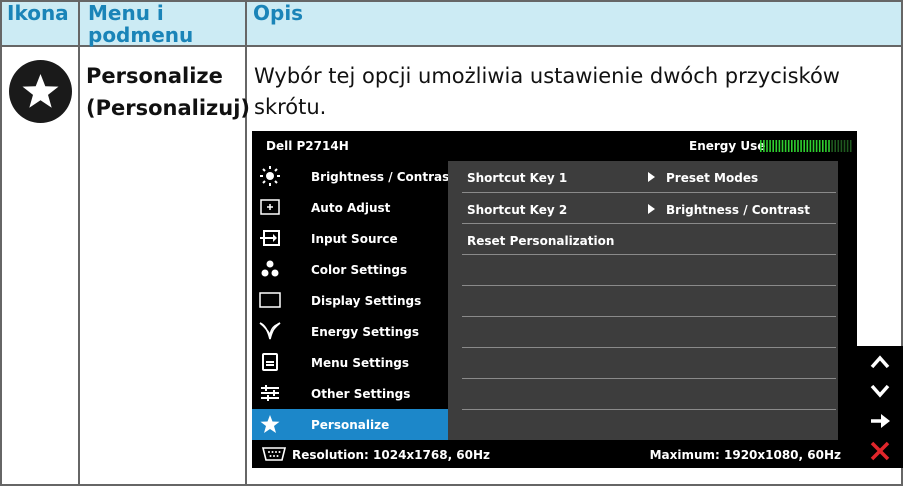 This screenshot has width=903, height=487. I want to click on menu-label-display-settings: Display Settings, so click(366, 301).